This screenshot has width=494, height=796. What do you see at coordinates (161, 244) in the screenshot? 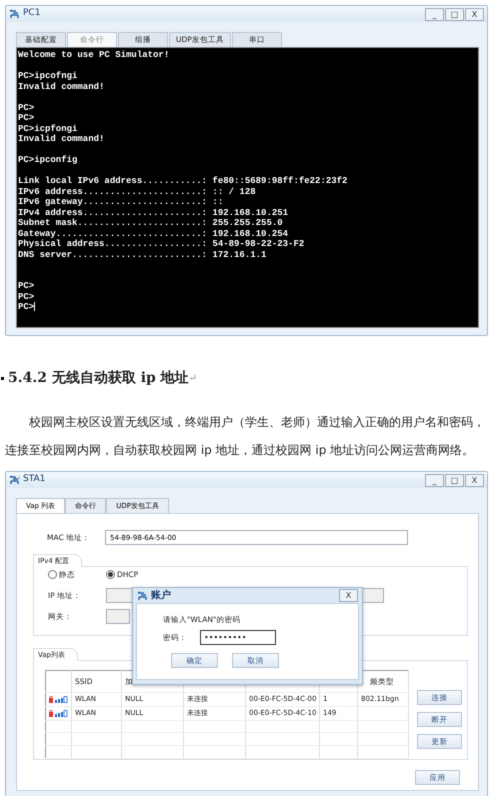
I see `terminal-line: Physical address..................: 54-89-98-22-23-F2` at bounding box center [161, 244].